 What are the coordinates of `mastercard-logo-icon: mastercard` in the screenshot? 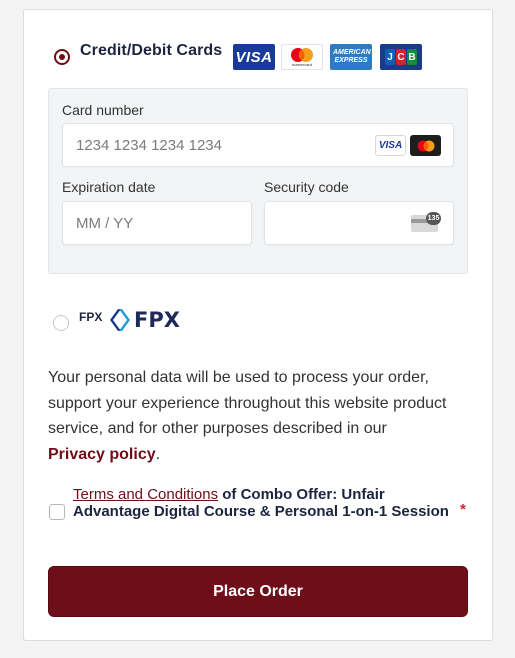 It's located at (302, 57).